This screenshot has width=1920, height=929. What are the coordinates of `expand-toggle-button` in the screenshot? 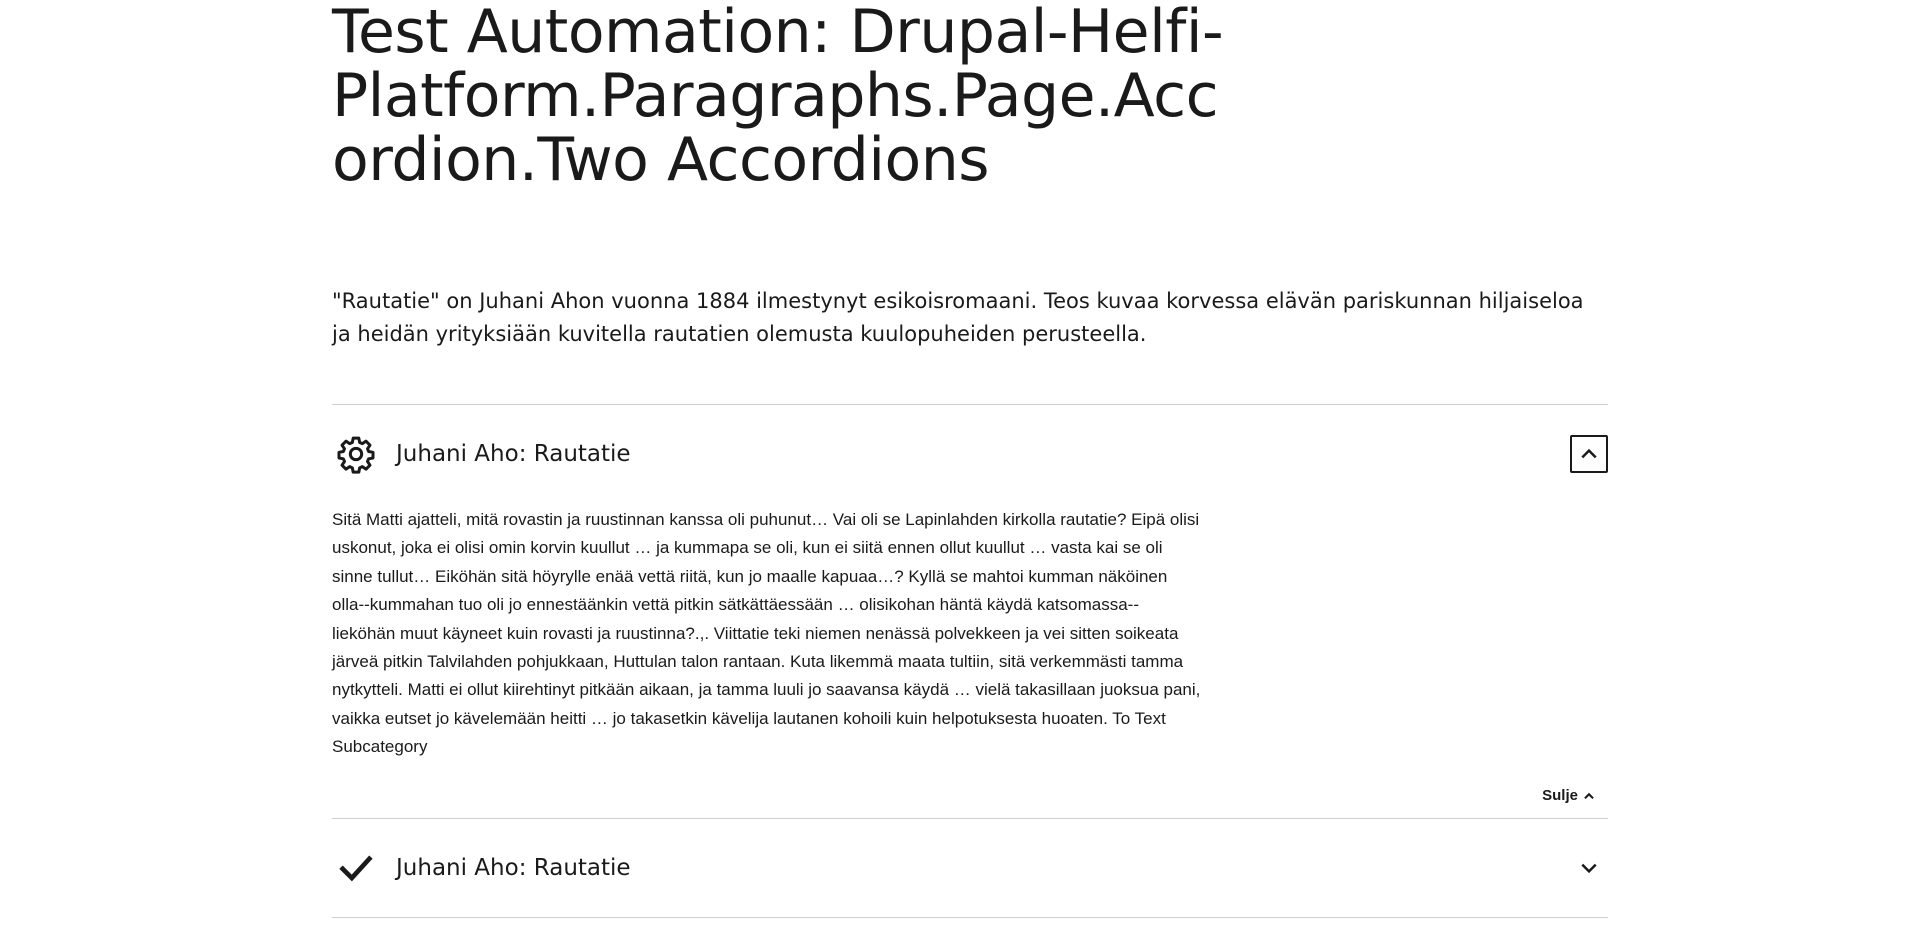 It's located at (1589, 868).